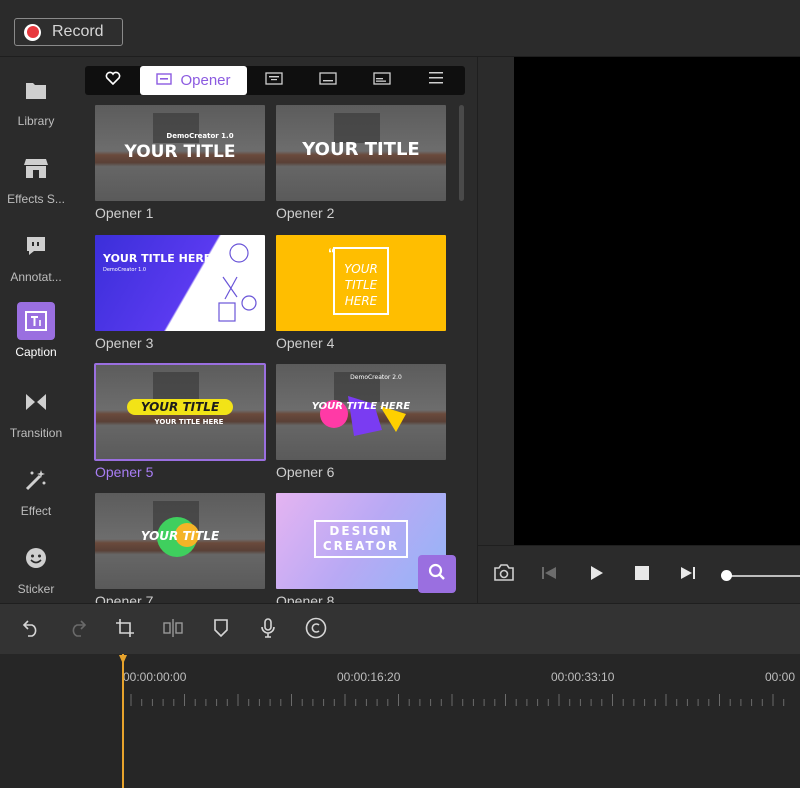 The image size is (800, 788). Describe the element at coordinates (331, 253) in the screenshot. I see `quote-icon: “` at that location.